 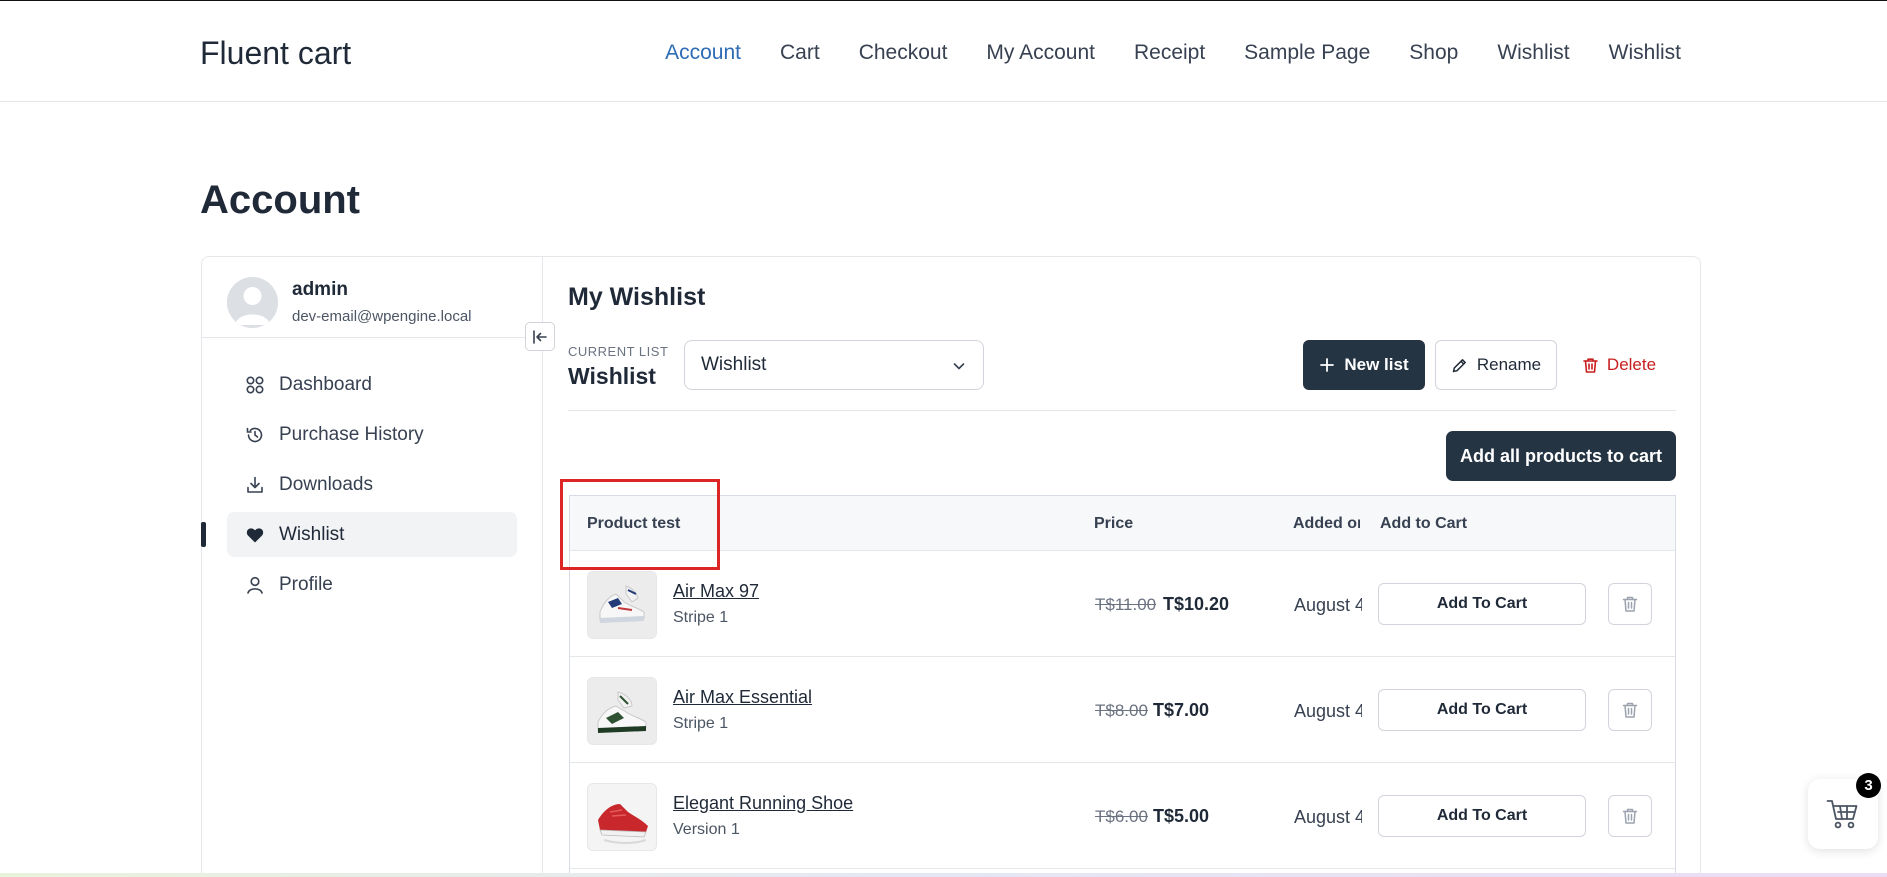 What do you see at coordinates (1327, 365) in the screenshot?
I see `plus-icon` at bounding box center [1327, 365].